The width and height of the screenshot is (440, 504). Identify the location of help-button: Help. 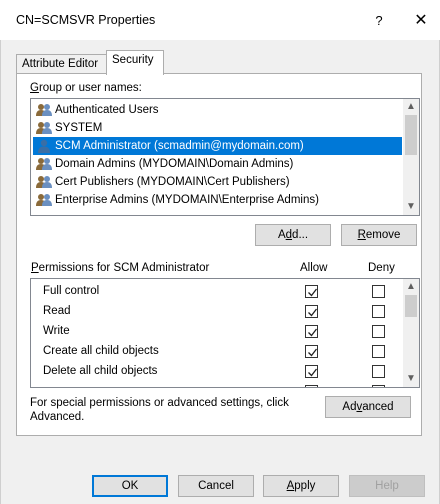
(387, 486).